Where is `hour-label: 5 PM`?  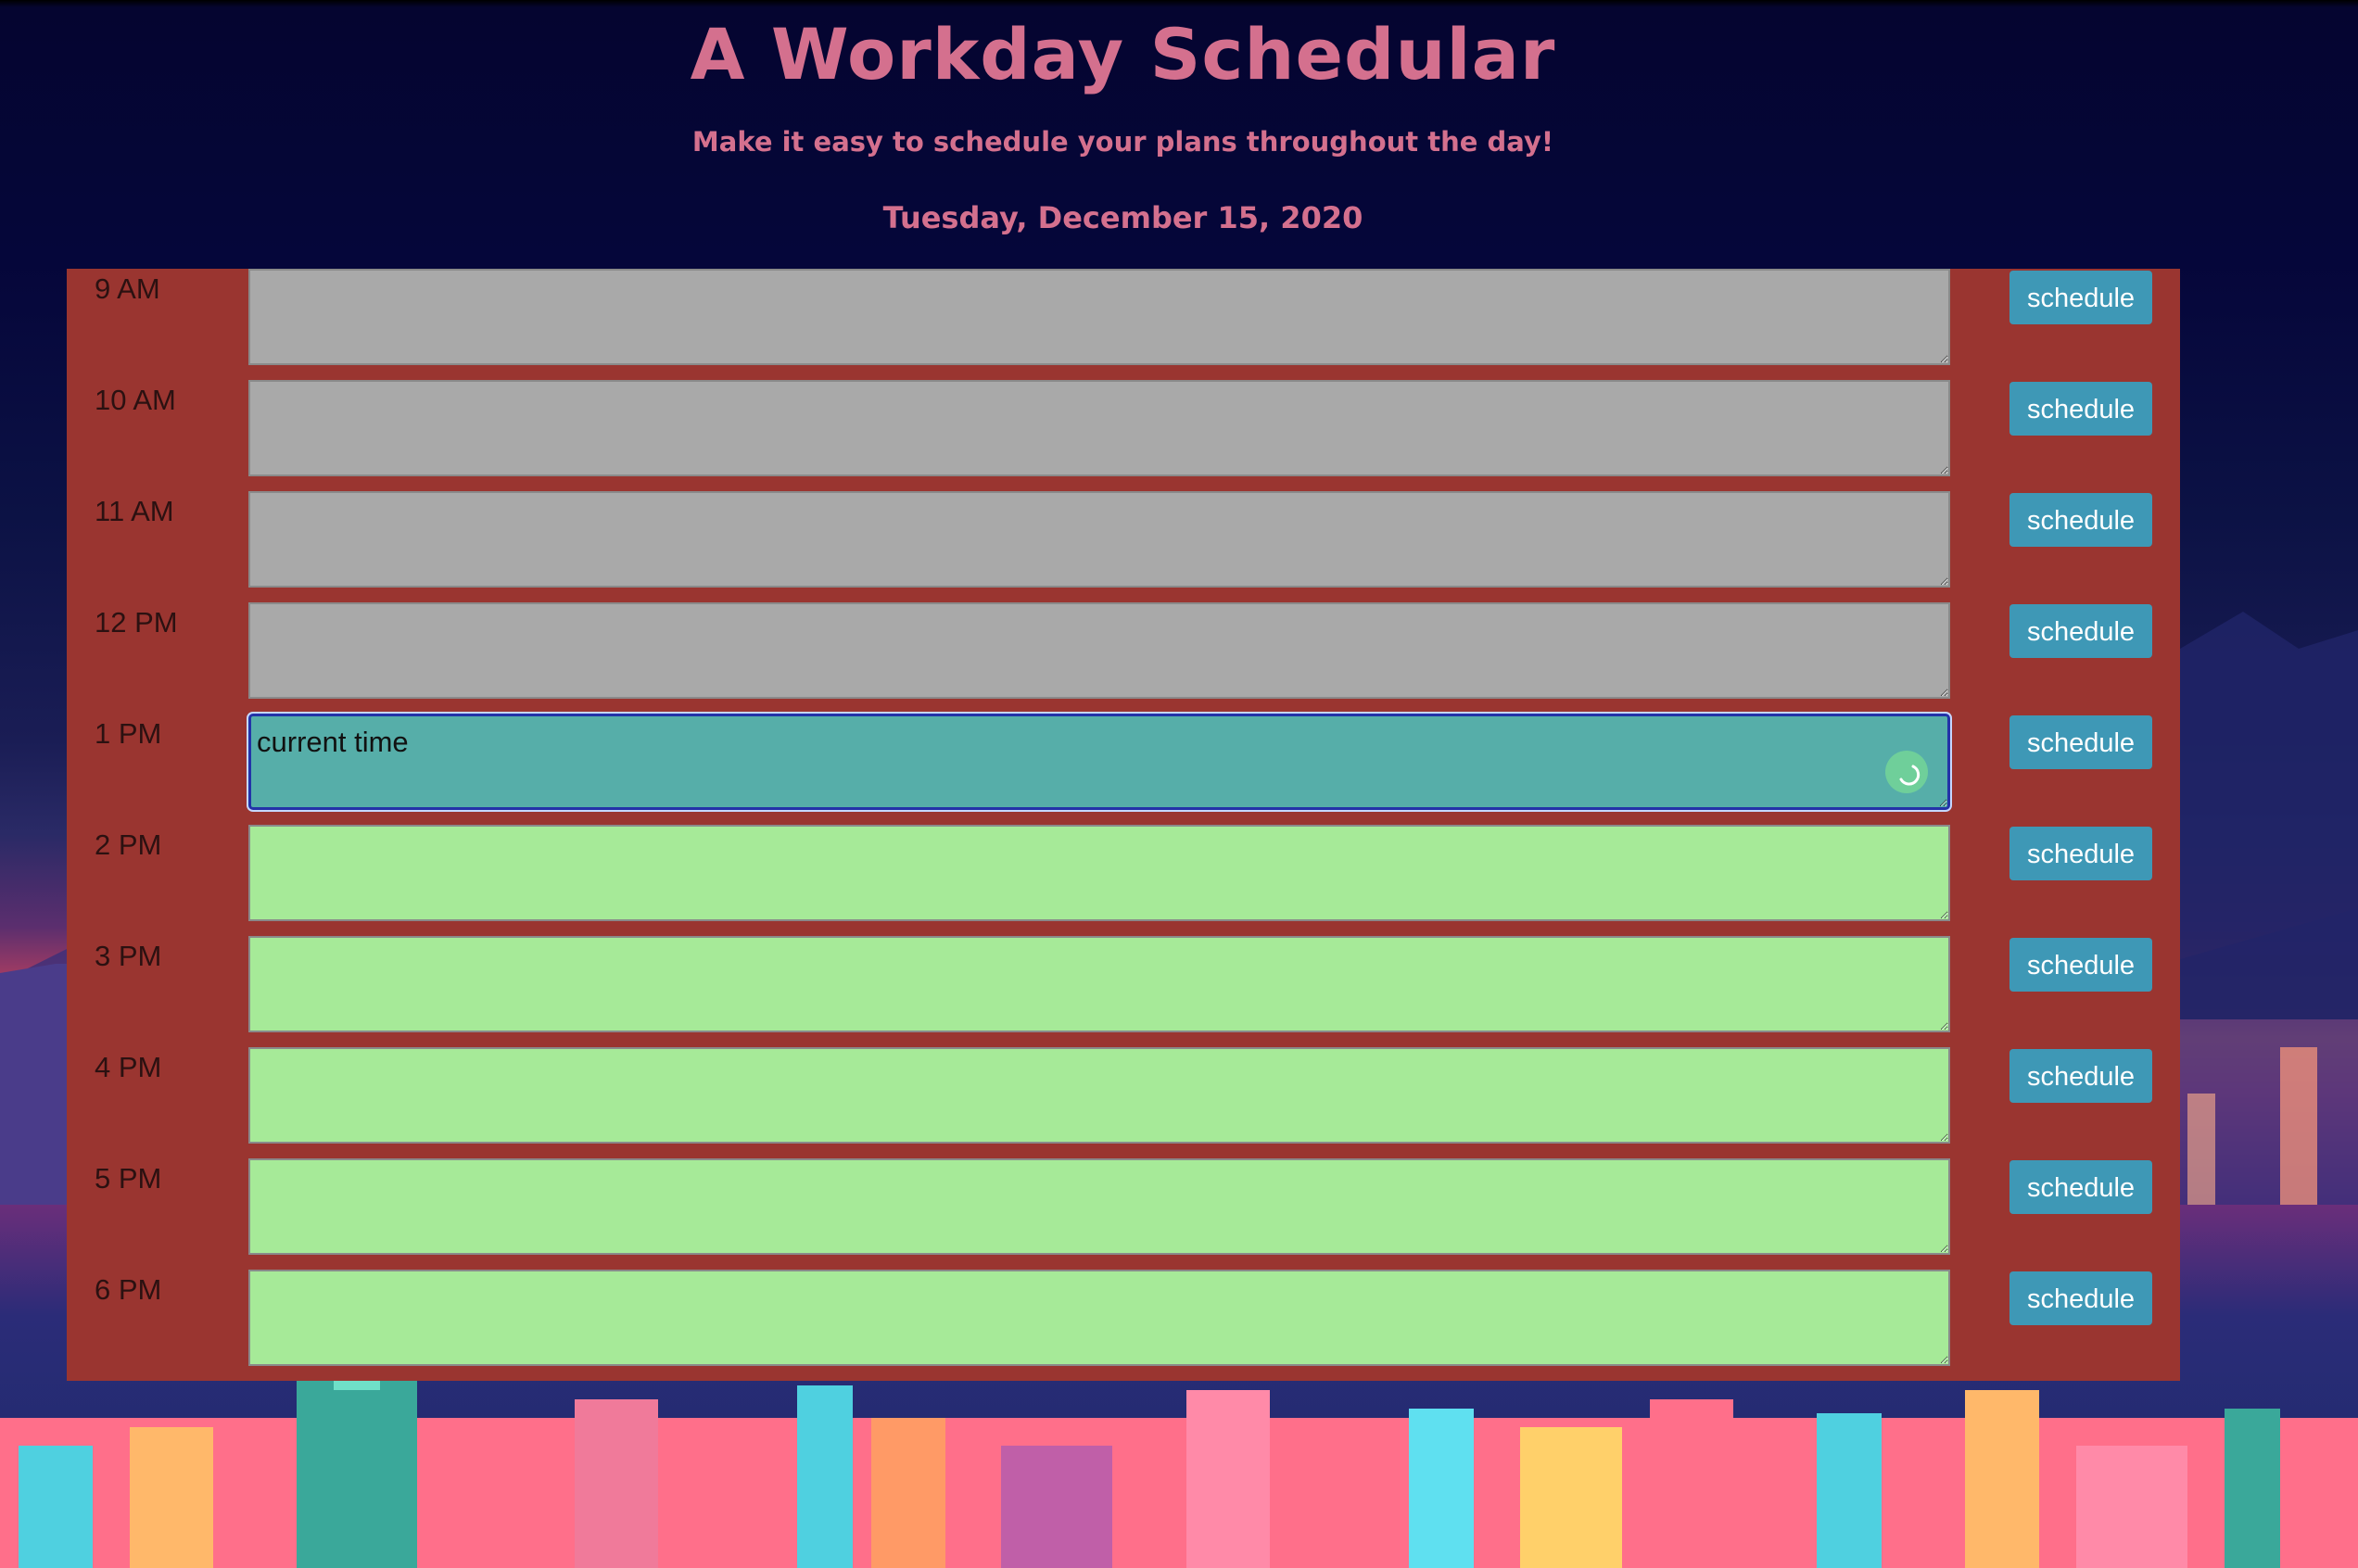 hour-label: 5 PM is located at coordinates (129, 1178).